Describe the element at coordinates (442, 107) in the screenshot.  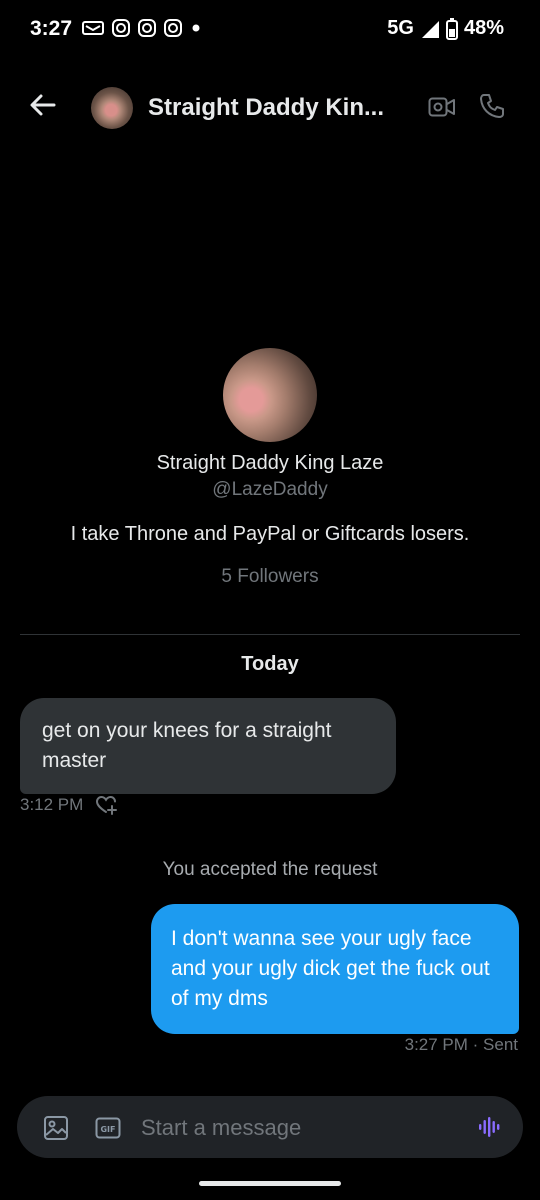
I see `video-call-icon` at that location.